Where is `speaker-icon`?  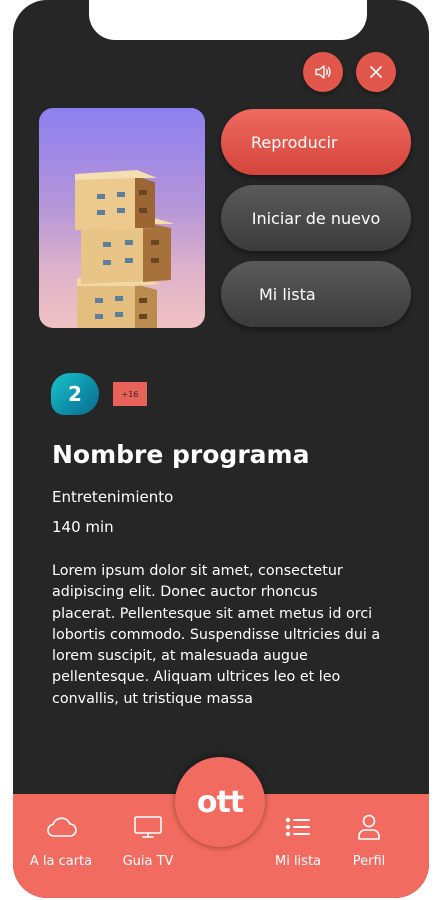
speaker-icon is located at coordinates (323, 72).